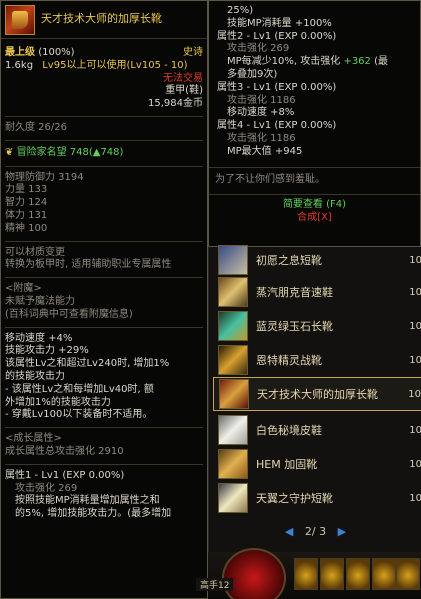  I want to click on tooltip-header: 天才技术大师的加厚长靴, so click(104, 20).